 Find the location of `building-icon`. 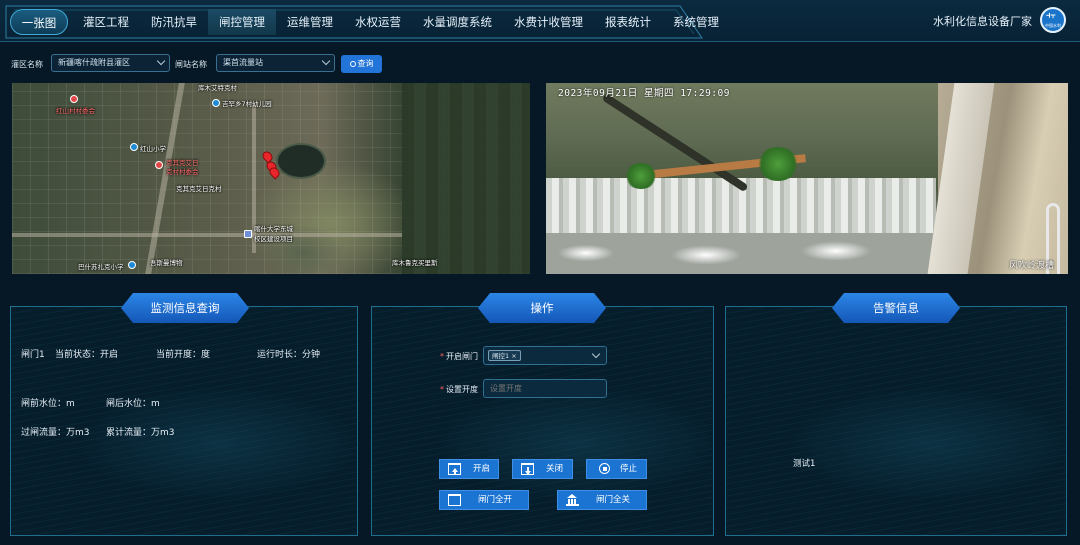

building-icon is located at coordinates (248, 234).